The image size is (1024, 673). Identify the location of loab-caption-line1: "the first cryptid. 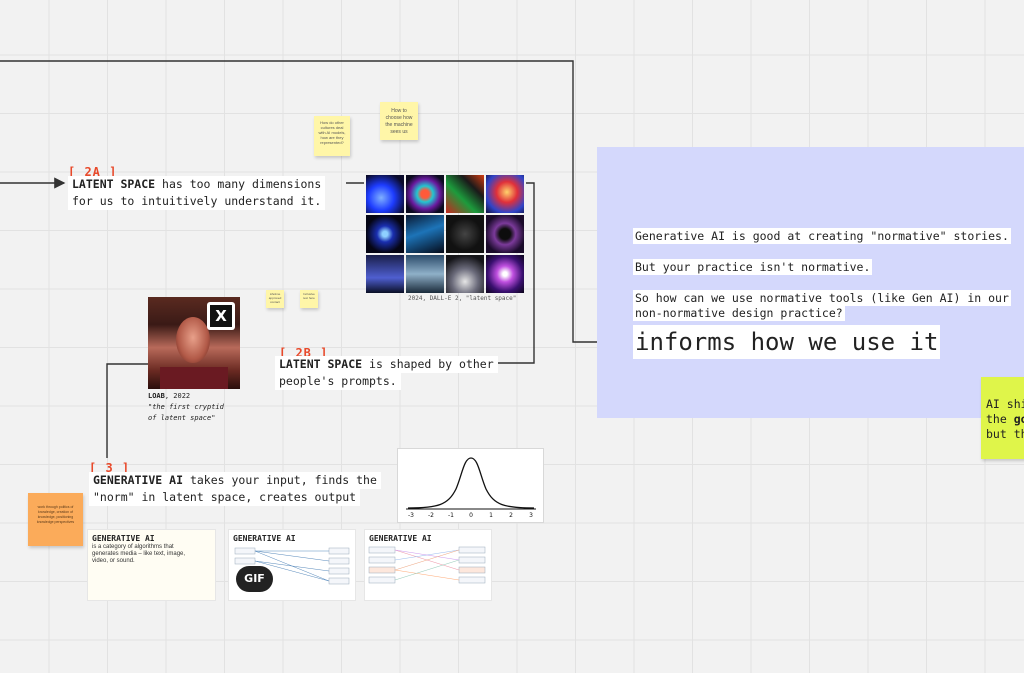
(186, 407).